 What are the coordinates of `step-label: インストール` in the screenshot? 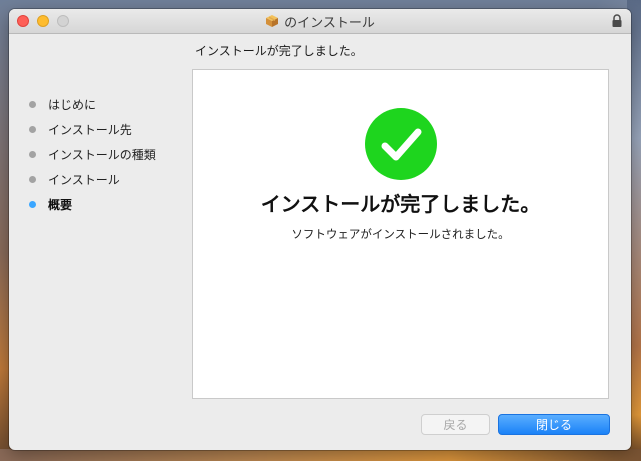 It's located at (84, 180).